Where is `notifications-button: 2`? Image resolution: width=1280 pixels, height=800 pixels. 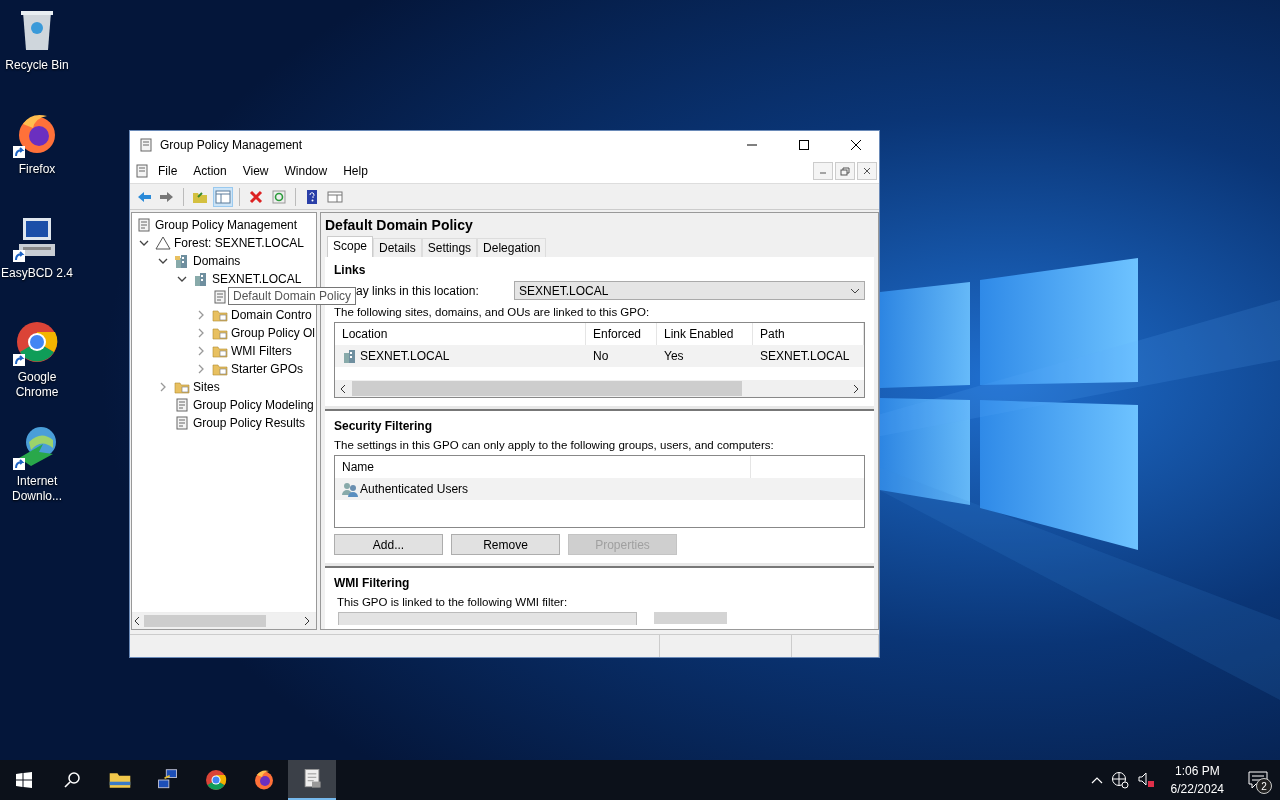
notifications-button: 2 is located at coordinates (1258, 780).